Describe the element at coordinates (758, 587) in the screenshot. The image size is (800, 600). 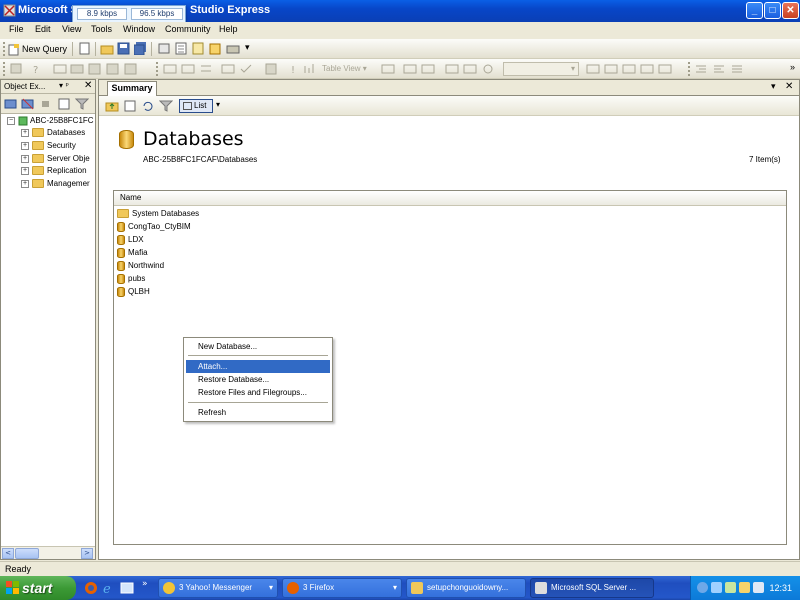
I see `monitor-tray-icon` at that location.